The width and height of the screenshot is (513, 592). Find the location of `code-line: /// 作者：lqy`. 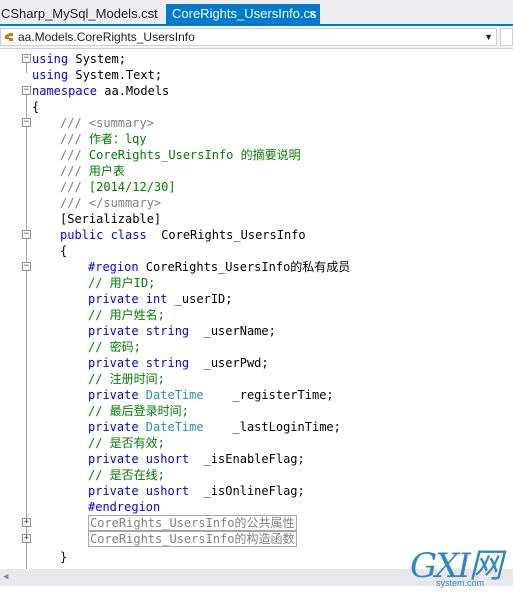

code-line: /// 作者：lqy is located at coordinates (103, 139).